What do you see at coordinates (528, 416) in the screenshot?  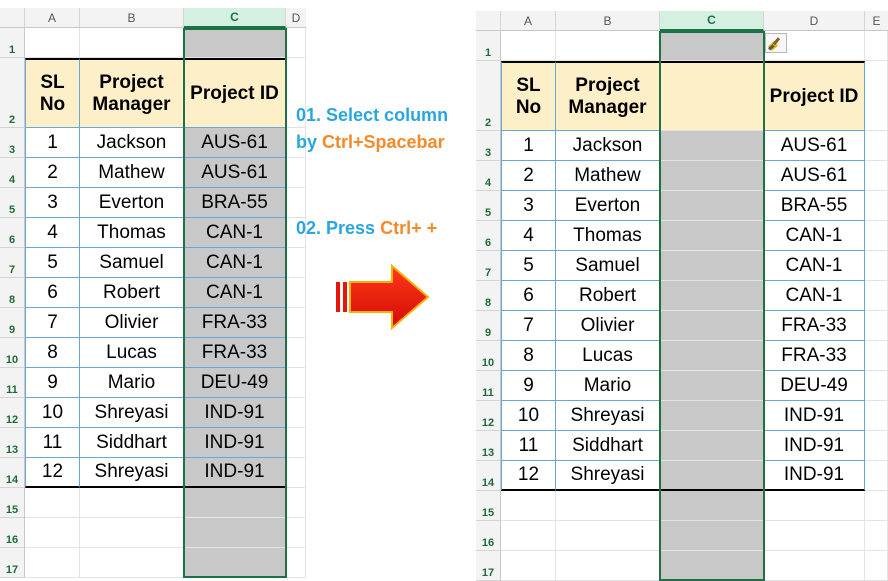 I see `sl-no-cell: 10` at bounding box center [528, 416].